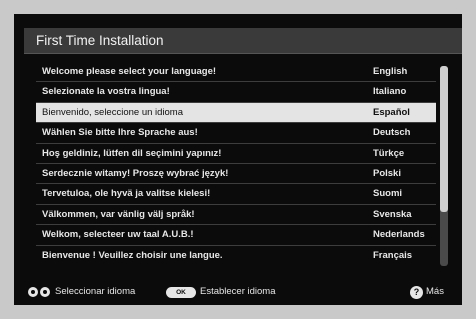 Image resolution: width=476 pixels, height=319 pixels. I want to click on language-name: Deutsch, so click(392, 133).